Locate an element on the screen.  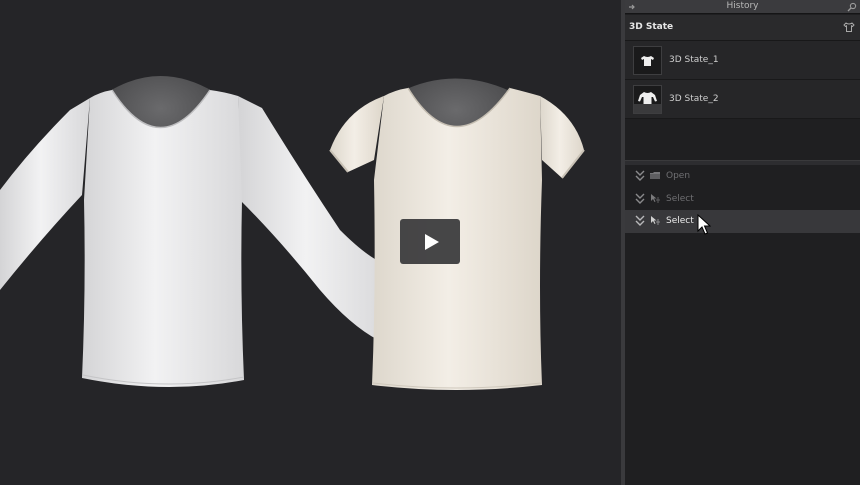
state-label: 3D State_1 is located at coordinates (694, 60).